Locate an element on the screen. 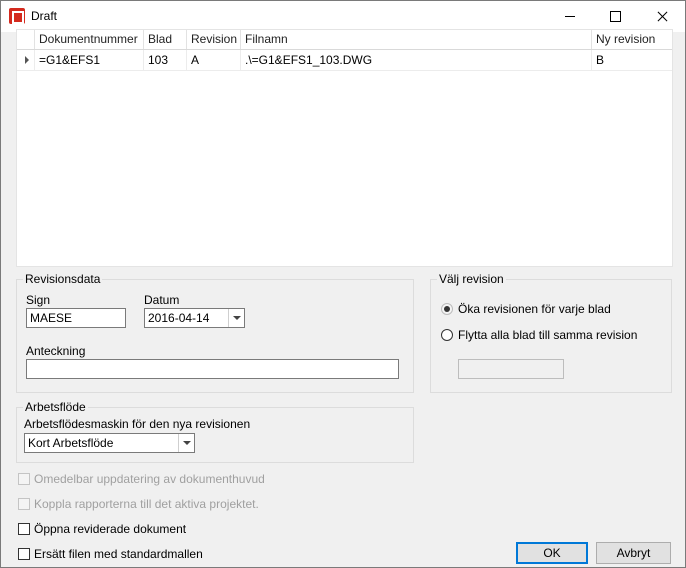 The width and height of the screenshot is (686, 568). arbetsflodesmaskin-select: Kort Arbetsflöde is located at coordinates (109, 443).